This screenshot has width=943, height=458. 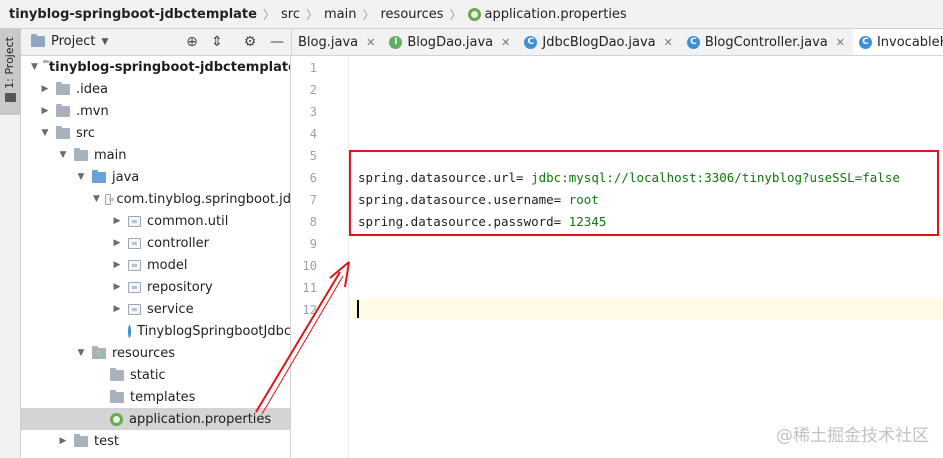 What do you see at coordinates (155, 133) in the screenshot?
I see `tree-item-src: ▼ src` at bounding box center [155, 133].